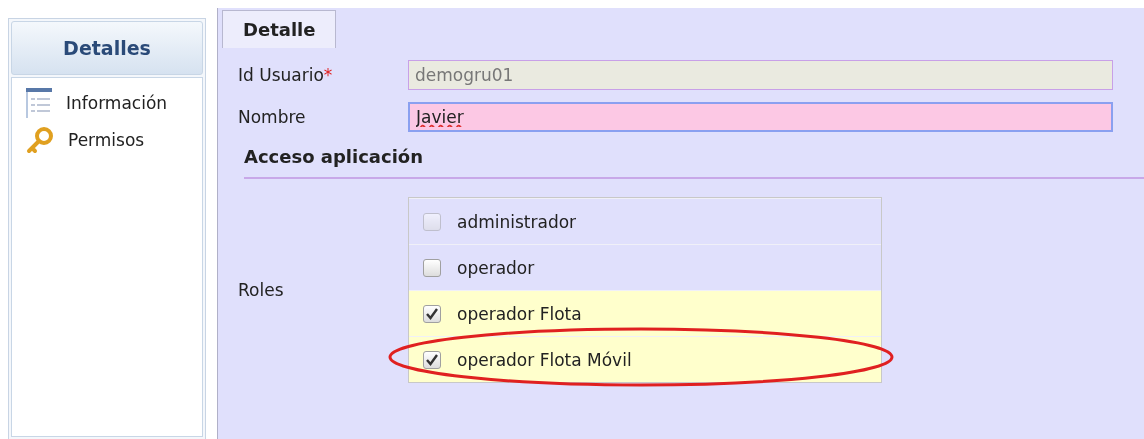 The height and width of the screenshot is (439, 1144). I want to click on option-label: operador, so click(496, 267).